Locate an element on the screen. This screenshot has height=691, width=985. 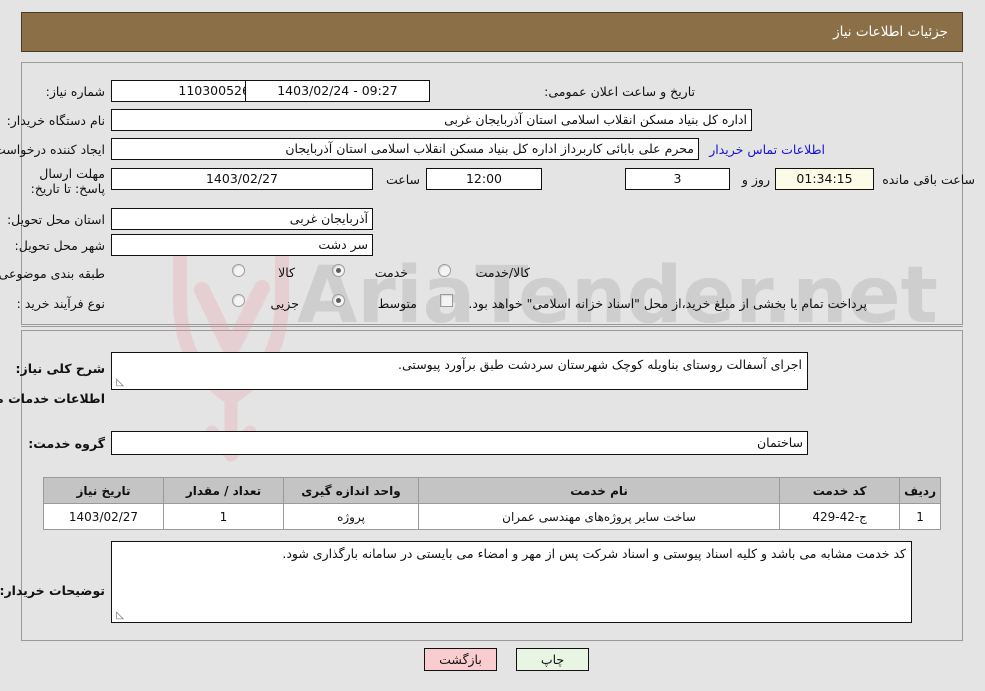
table-header-quantity: تعداد / مقدار is located at coordinates (223, 490).